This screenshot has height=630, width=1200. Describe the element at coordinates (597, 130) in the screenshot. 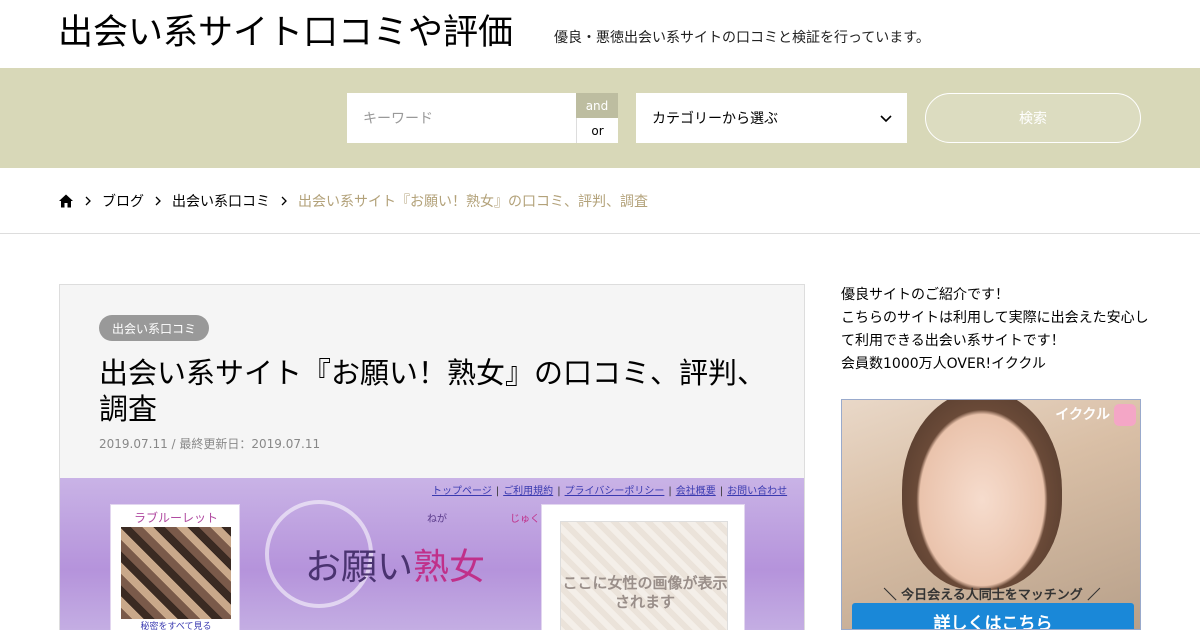

I see `or-option: or` at that location.